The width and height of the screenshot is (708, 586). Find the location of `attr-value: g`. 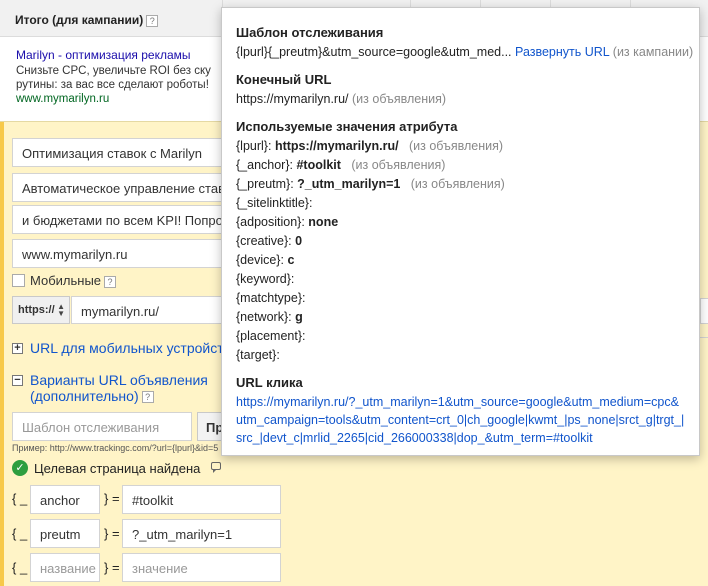

attr-value: g is located at coordinates (299, 317).